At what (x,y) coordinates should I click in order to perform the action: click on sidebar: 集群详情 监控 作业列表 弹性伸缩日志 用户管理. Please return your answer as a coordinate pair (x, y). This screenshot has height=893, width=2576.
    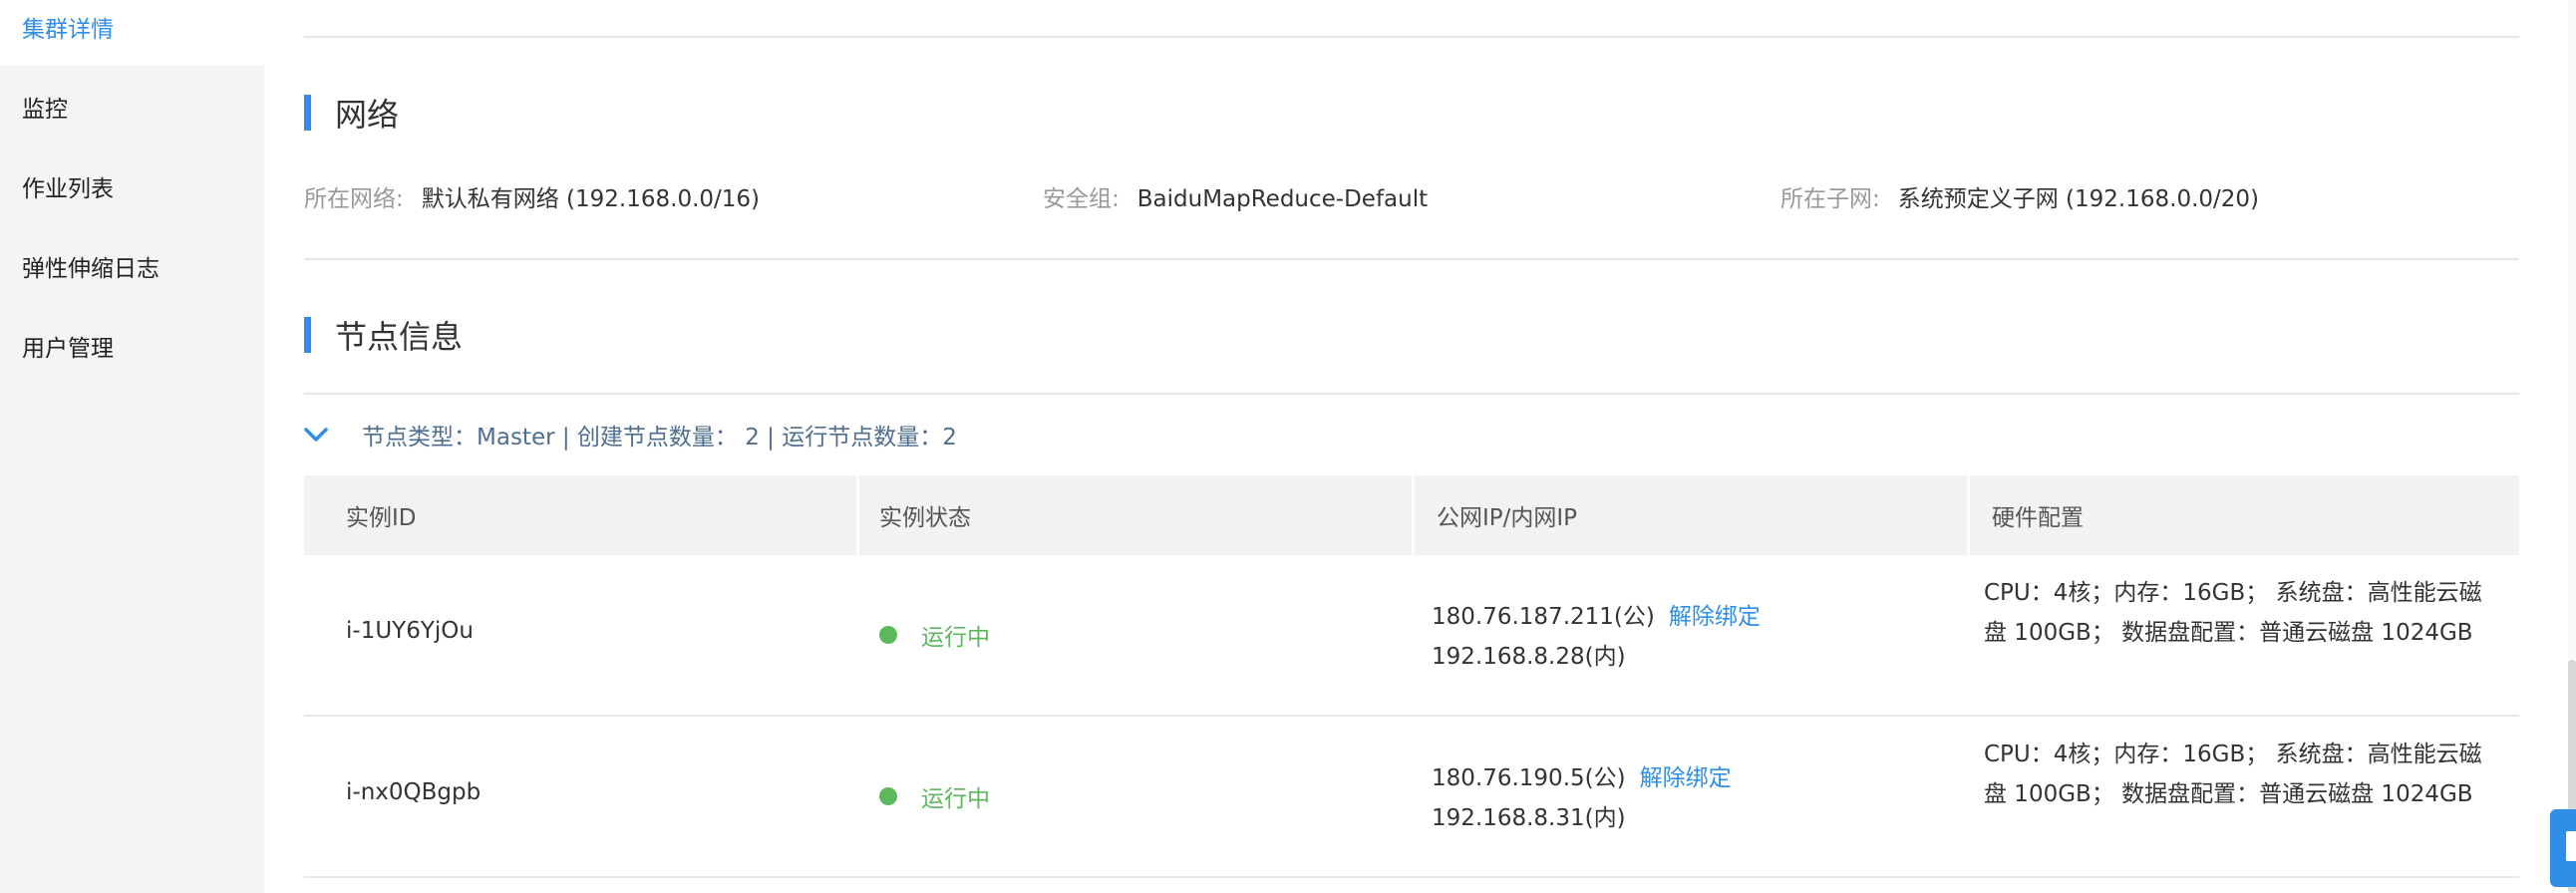
    Looking at the image, I should click on (132, 446).